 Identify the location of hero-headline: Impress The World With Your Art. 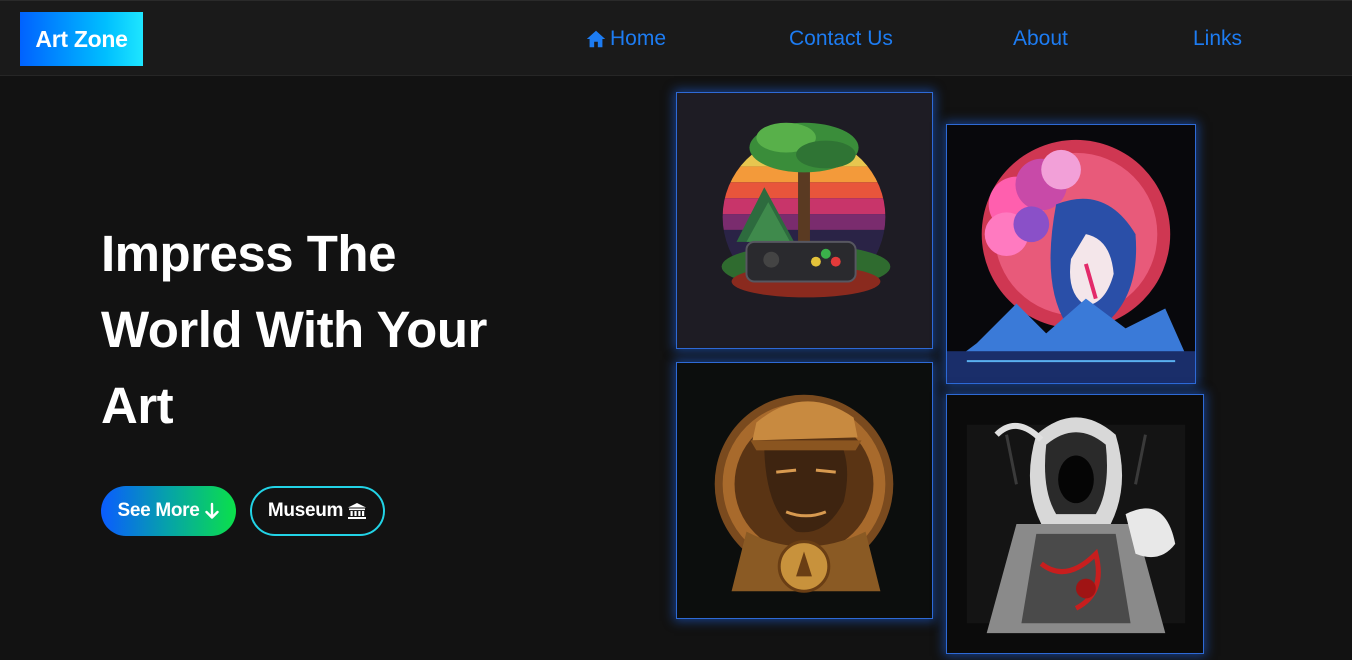
(336, 330).